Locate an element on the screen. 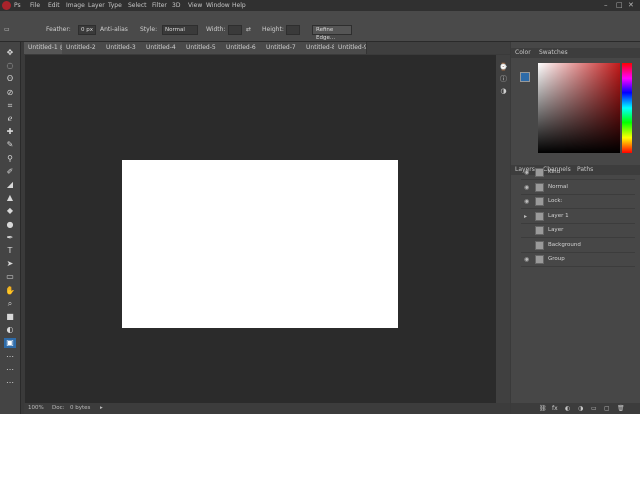  extra-tool-2-icon: ⋯ is located at coordinates (10, 370).